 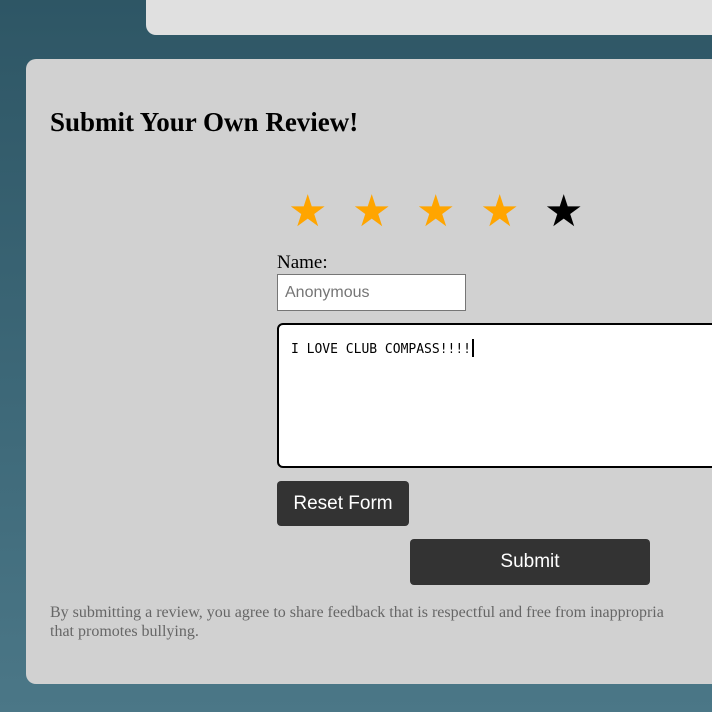 What do you see at coordinates (343, 503) in the screenshot?
I see `reset-form-button: Reset Form` at bounding box center [343, 503].